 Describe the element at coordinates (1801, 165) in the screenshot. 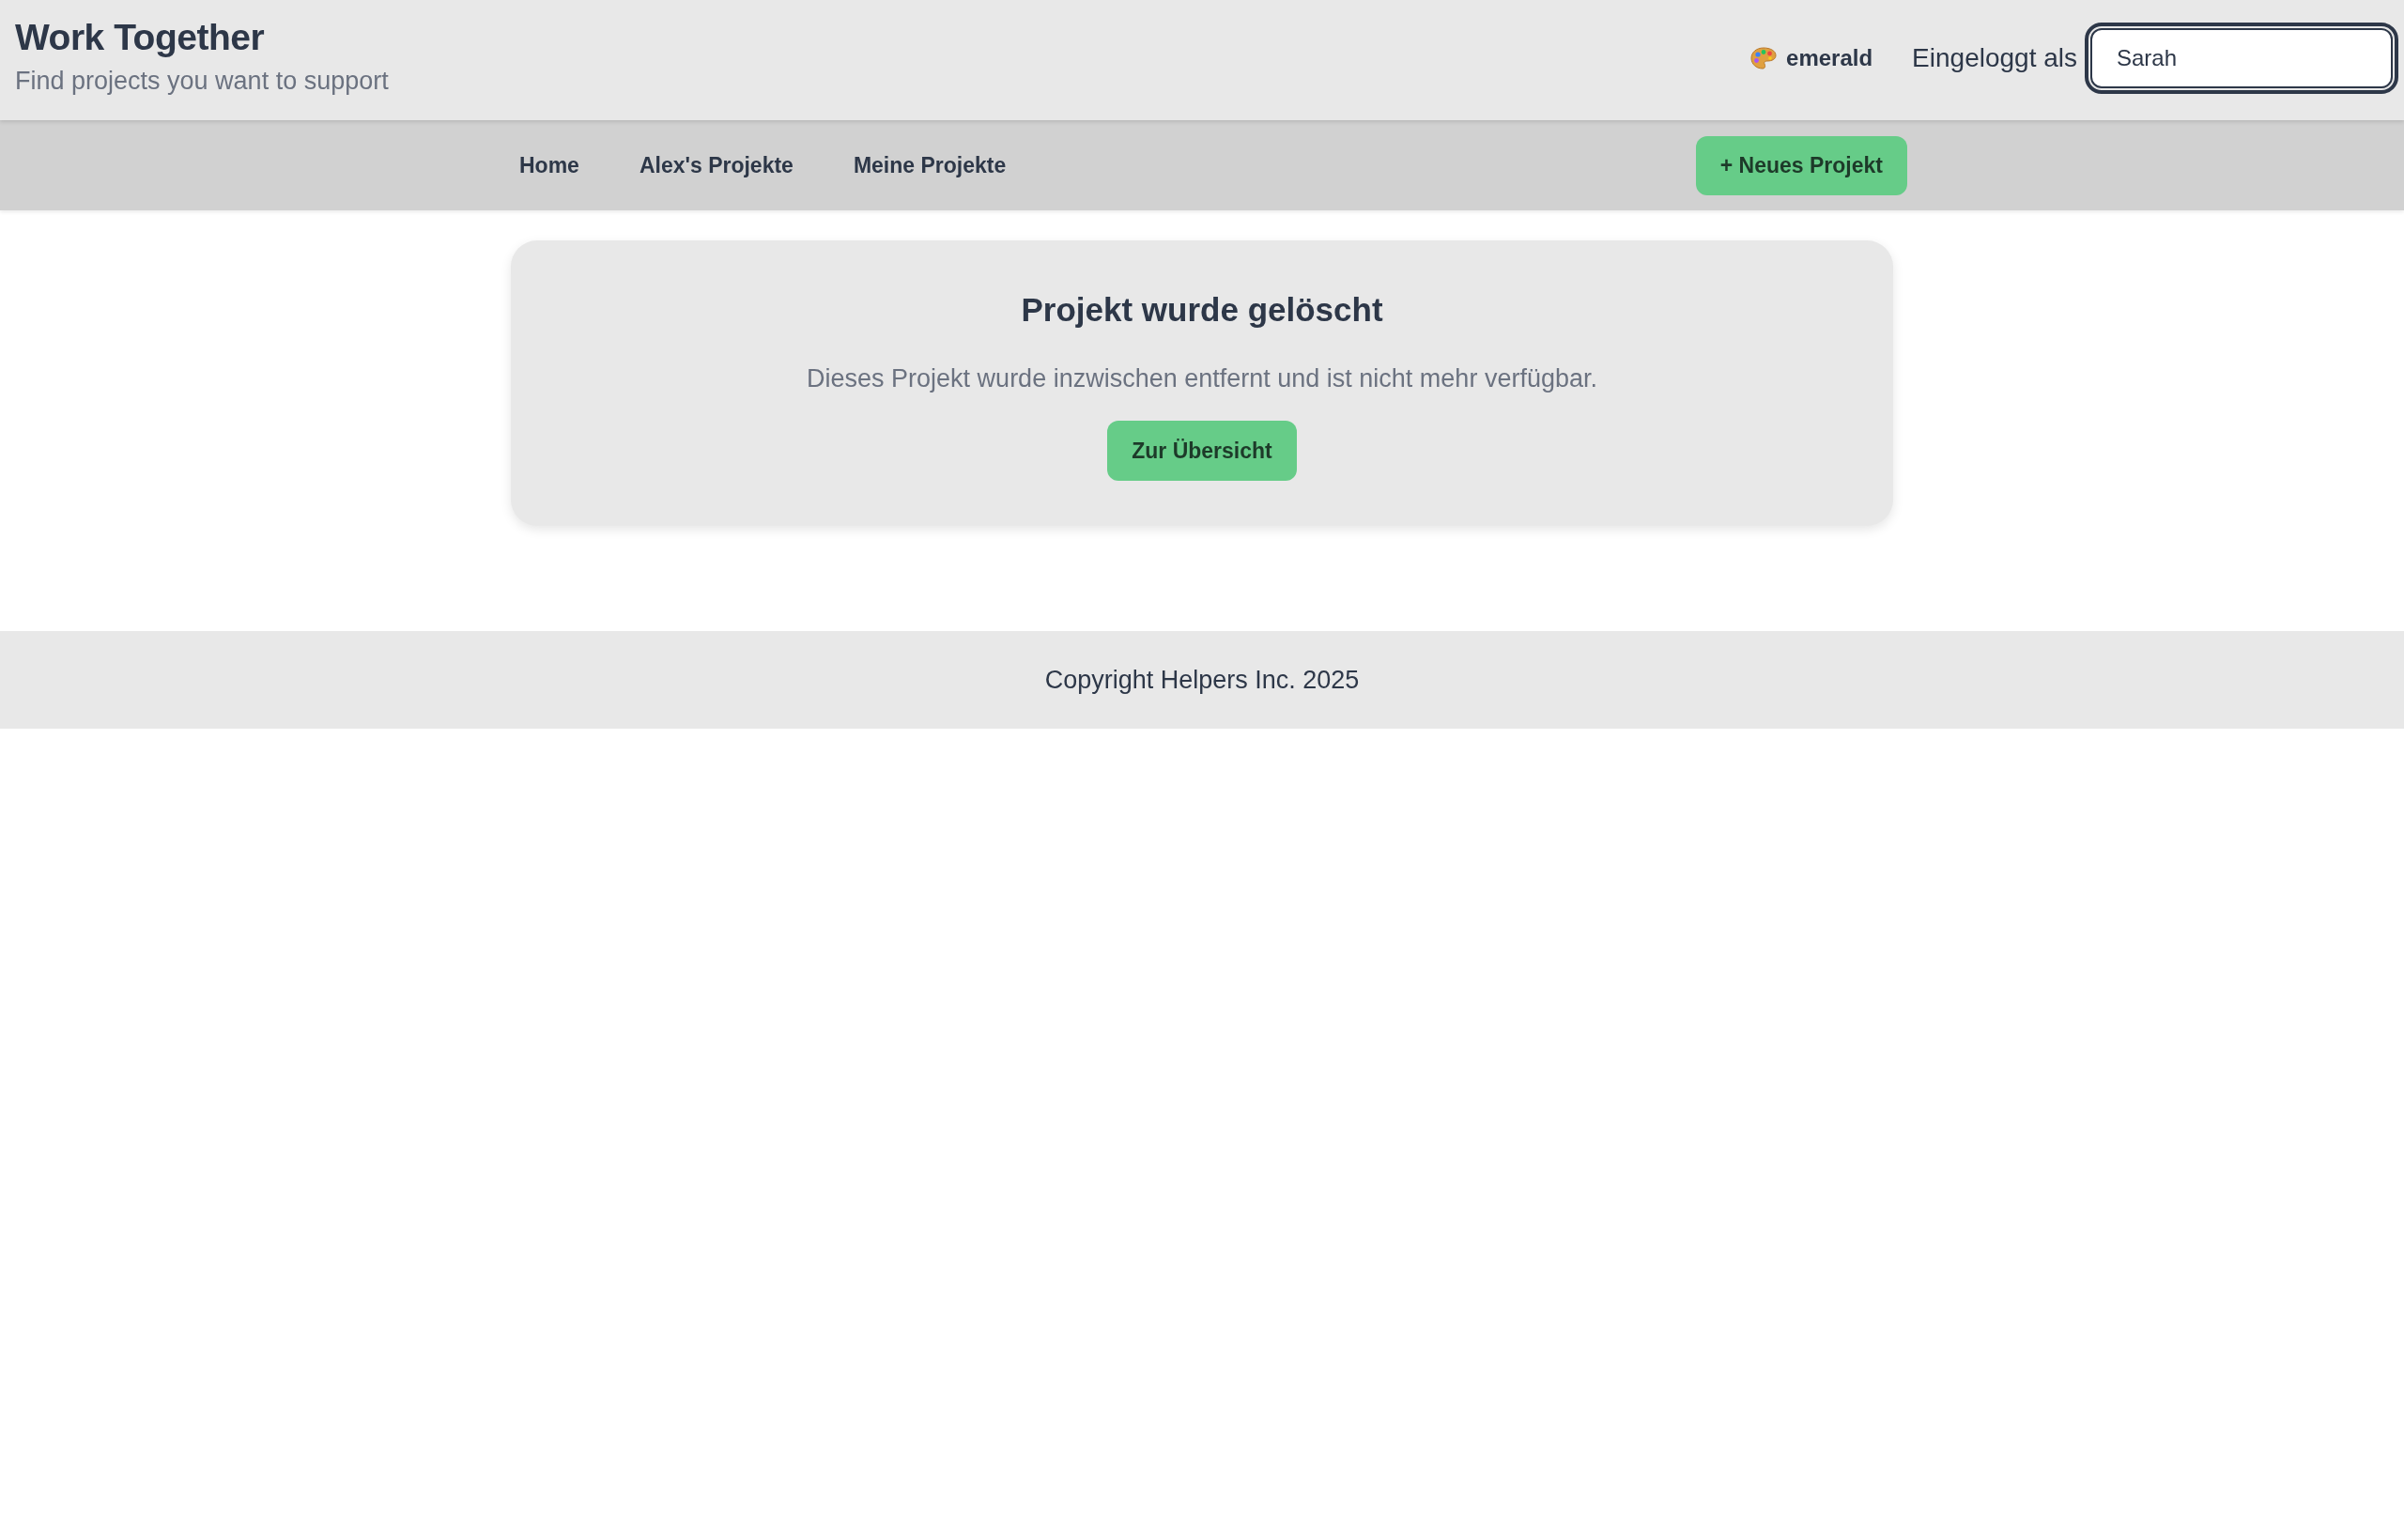

I see `new-project-button: + Neues Projekt` at that location.